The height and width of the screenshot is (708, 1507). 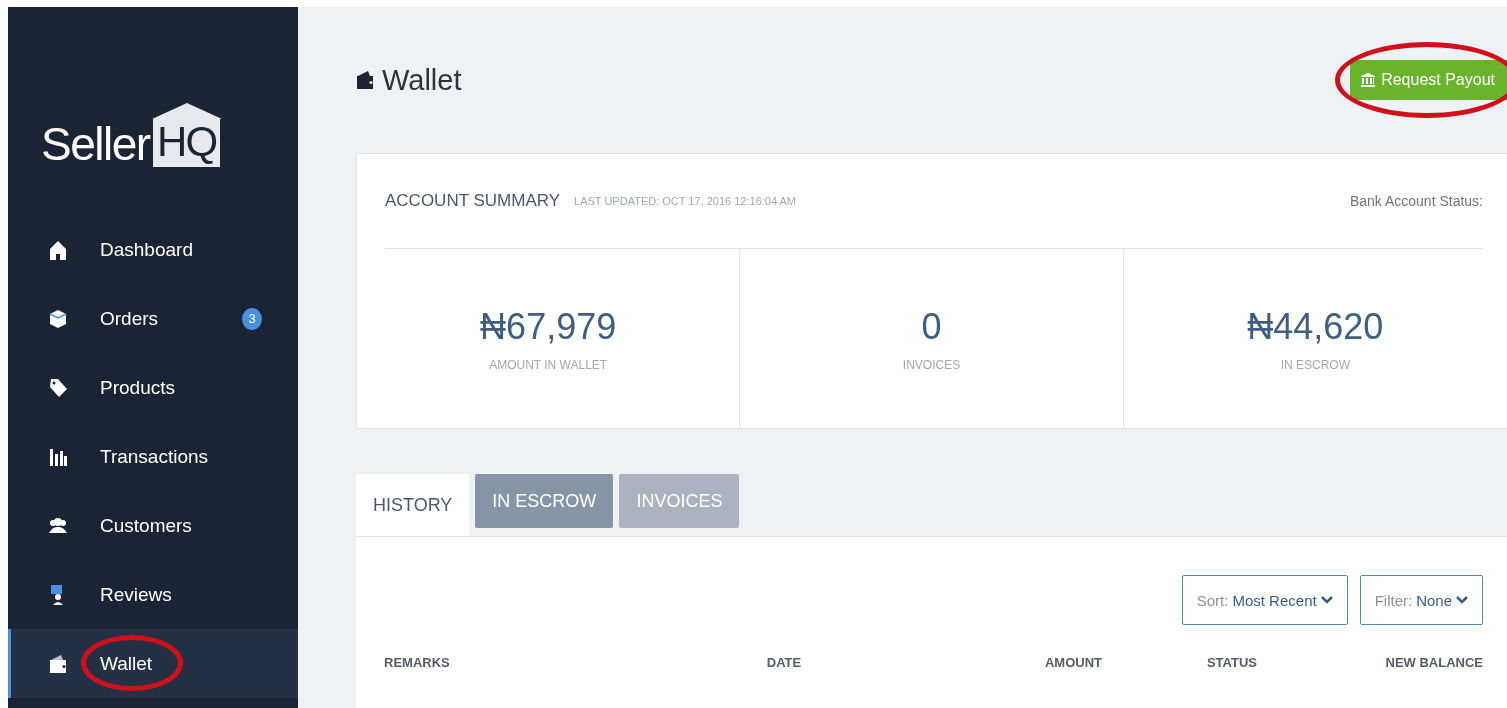 I want to click on filter-dropdown: Filter: None, so click(x=1421, y=600).